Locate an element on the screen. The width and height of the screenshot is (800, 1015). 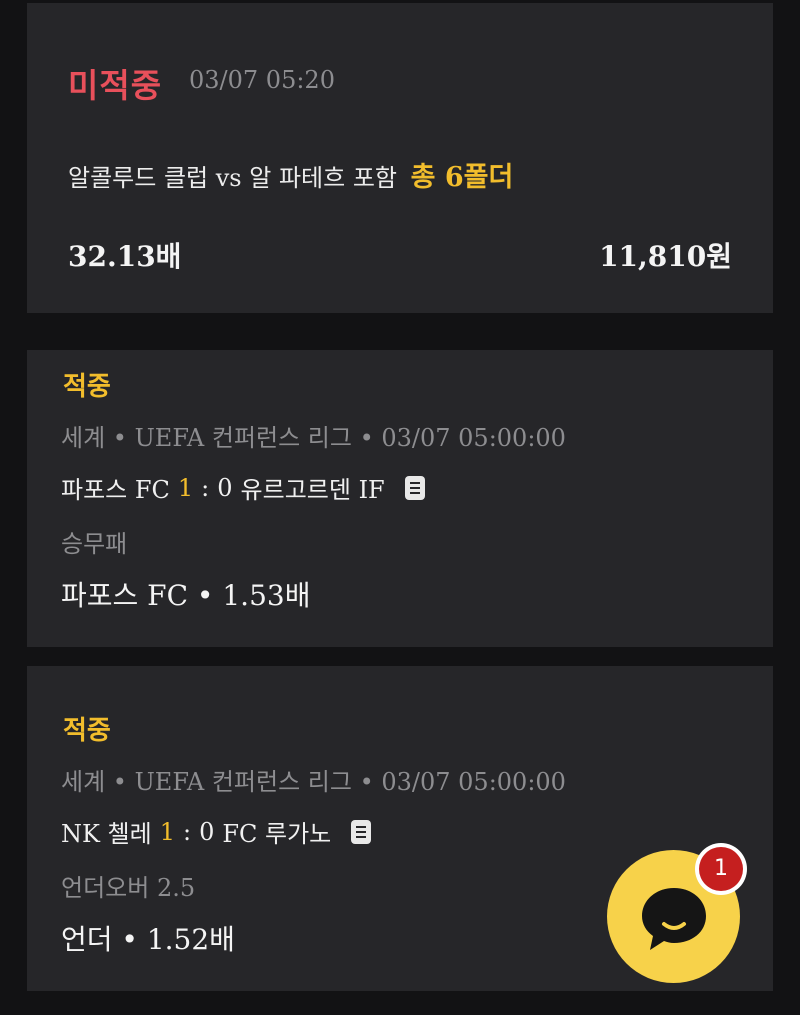
match-teams: 알콜루드 클럽 vs 알 파테흐 포함 is located at coordinates (232, 178).